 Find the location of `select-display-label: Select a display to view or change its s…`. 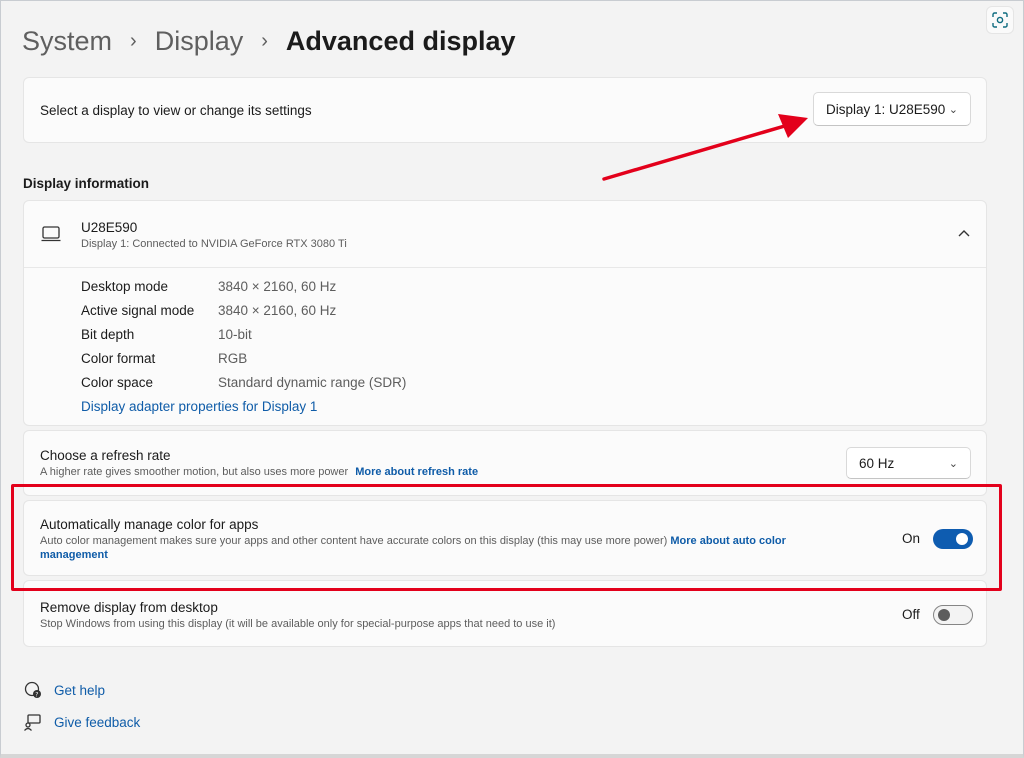

select-display-label: Select a display to view or change its s… is located at coordinates (176, 110).